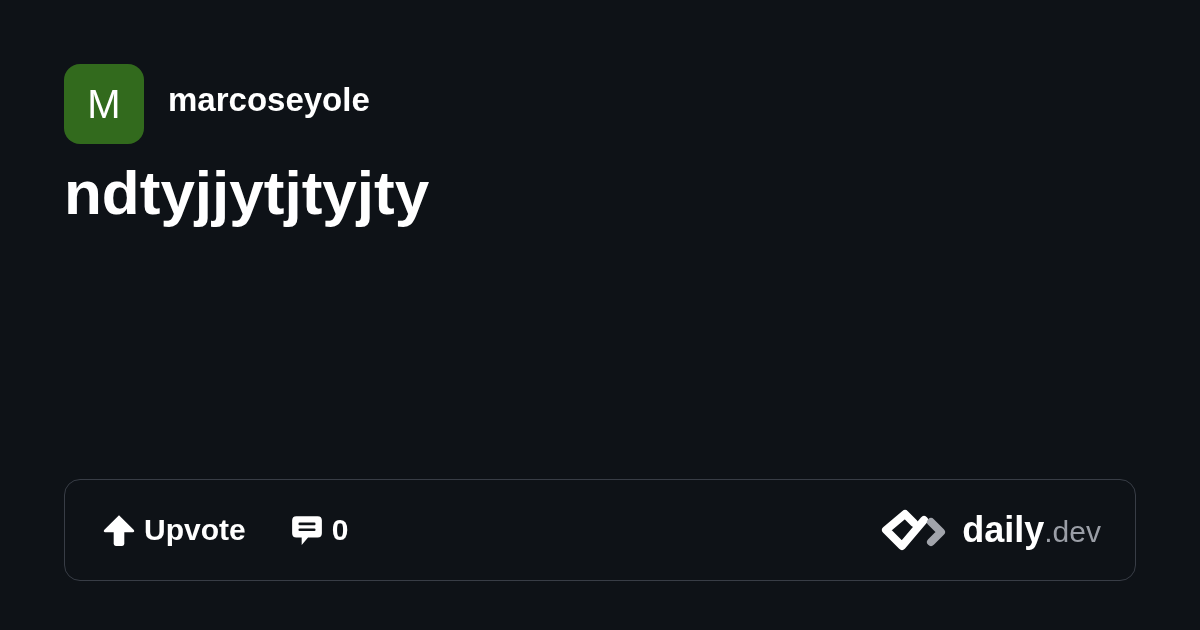  What do you see at coordinates (247, 193) in the screenshot?
I see `post-title: ndtyjjytjtyjty` at bounding box center [247, 193].